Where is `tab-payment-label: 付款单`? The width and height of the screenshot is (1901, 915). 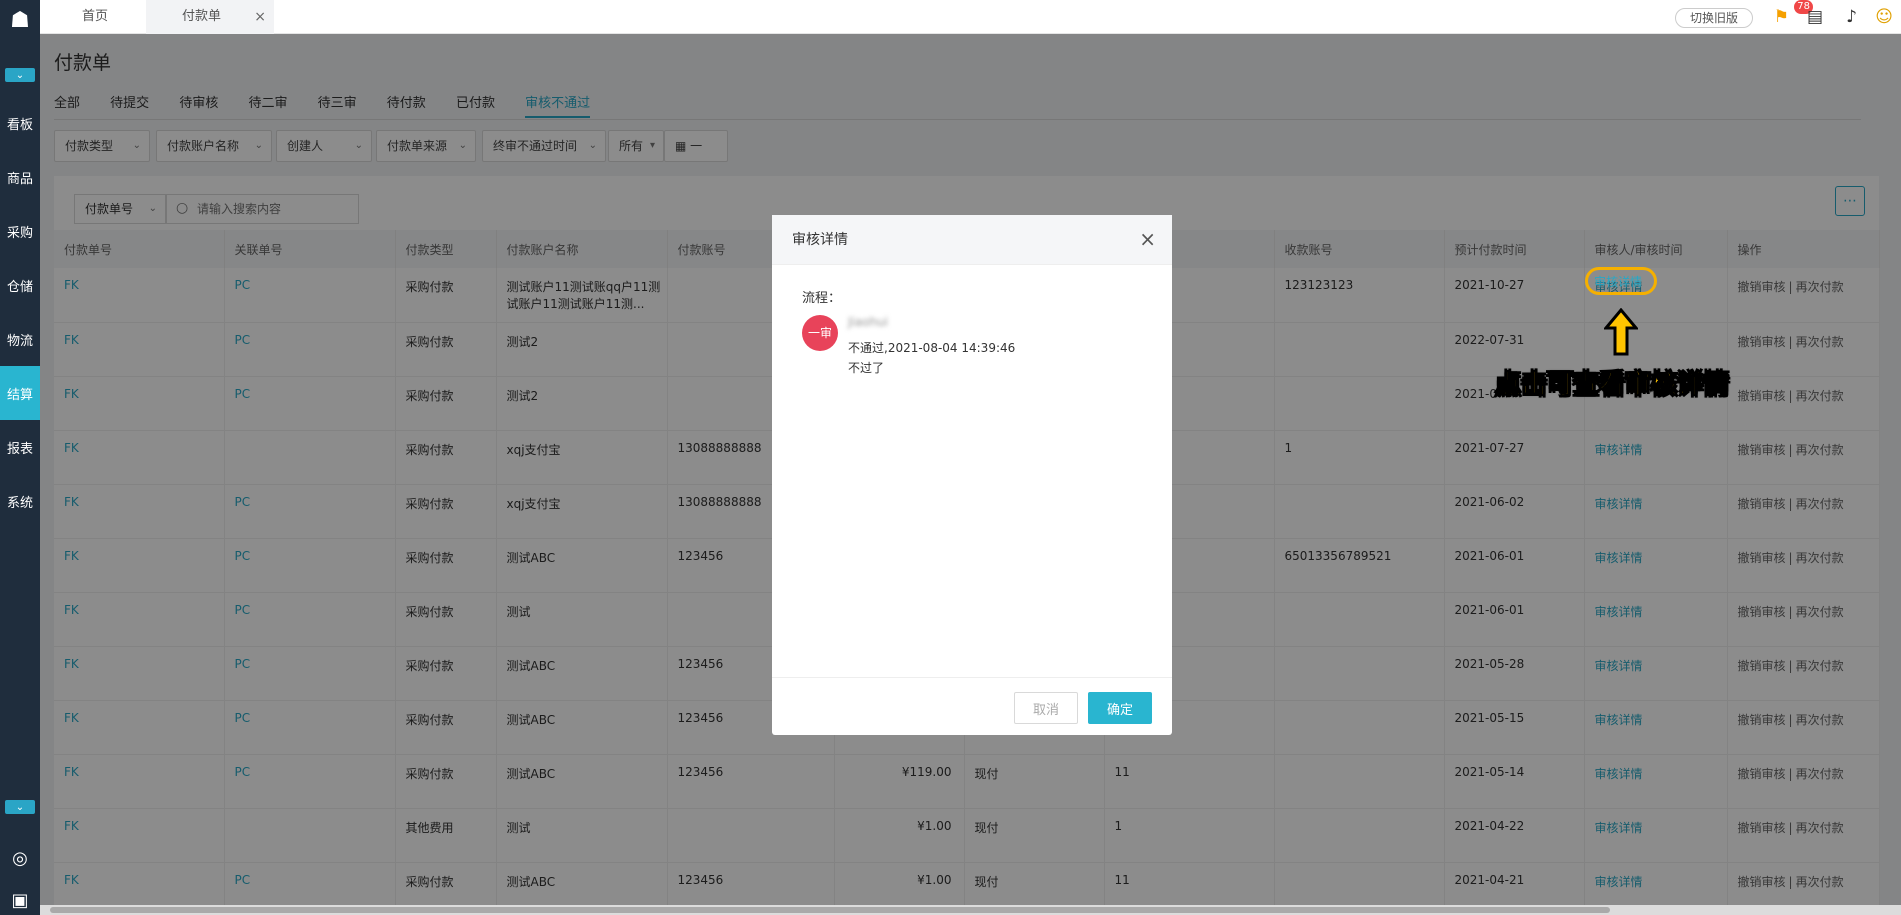
tab-payment-label: 付款单 is located at coordinates (202, 16).